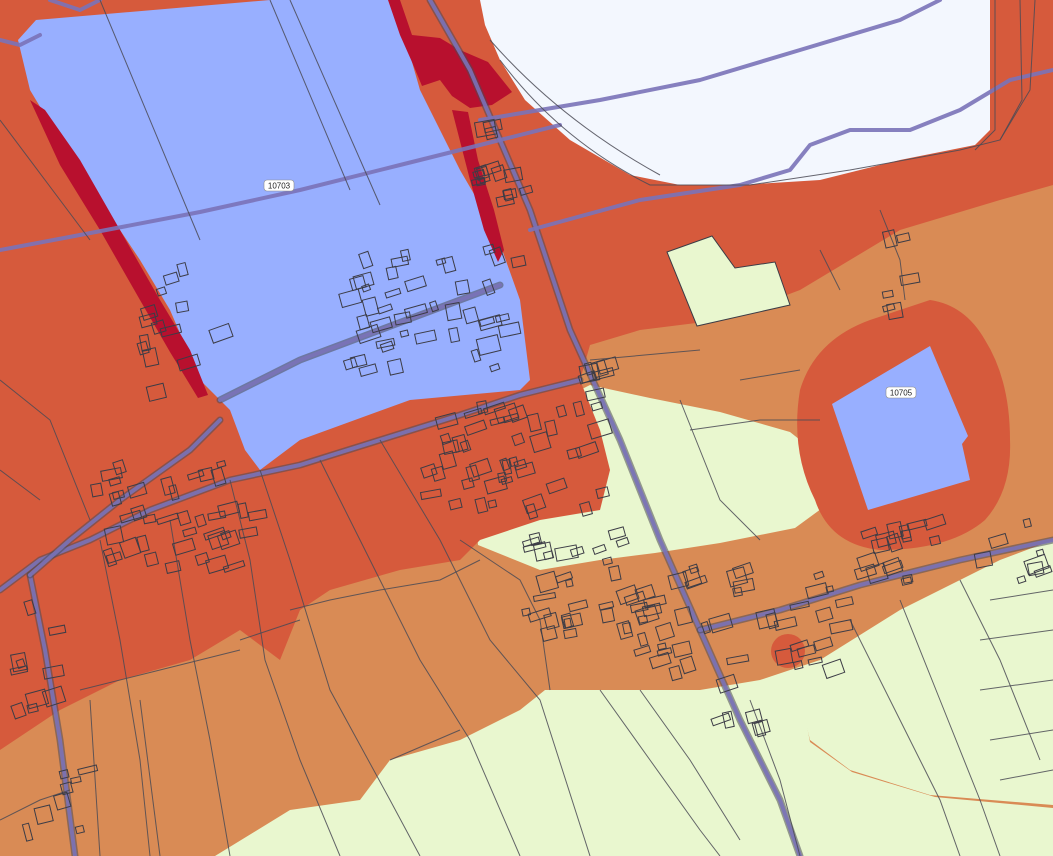  I want to click on zone-label-10705-text: 10705, so click(901, 393).